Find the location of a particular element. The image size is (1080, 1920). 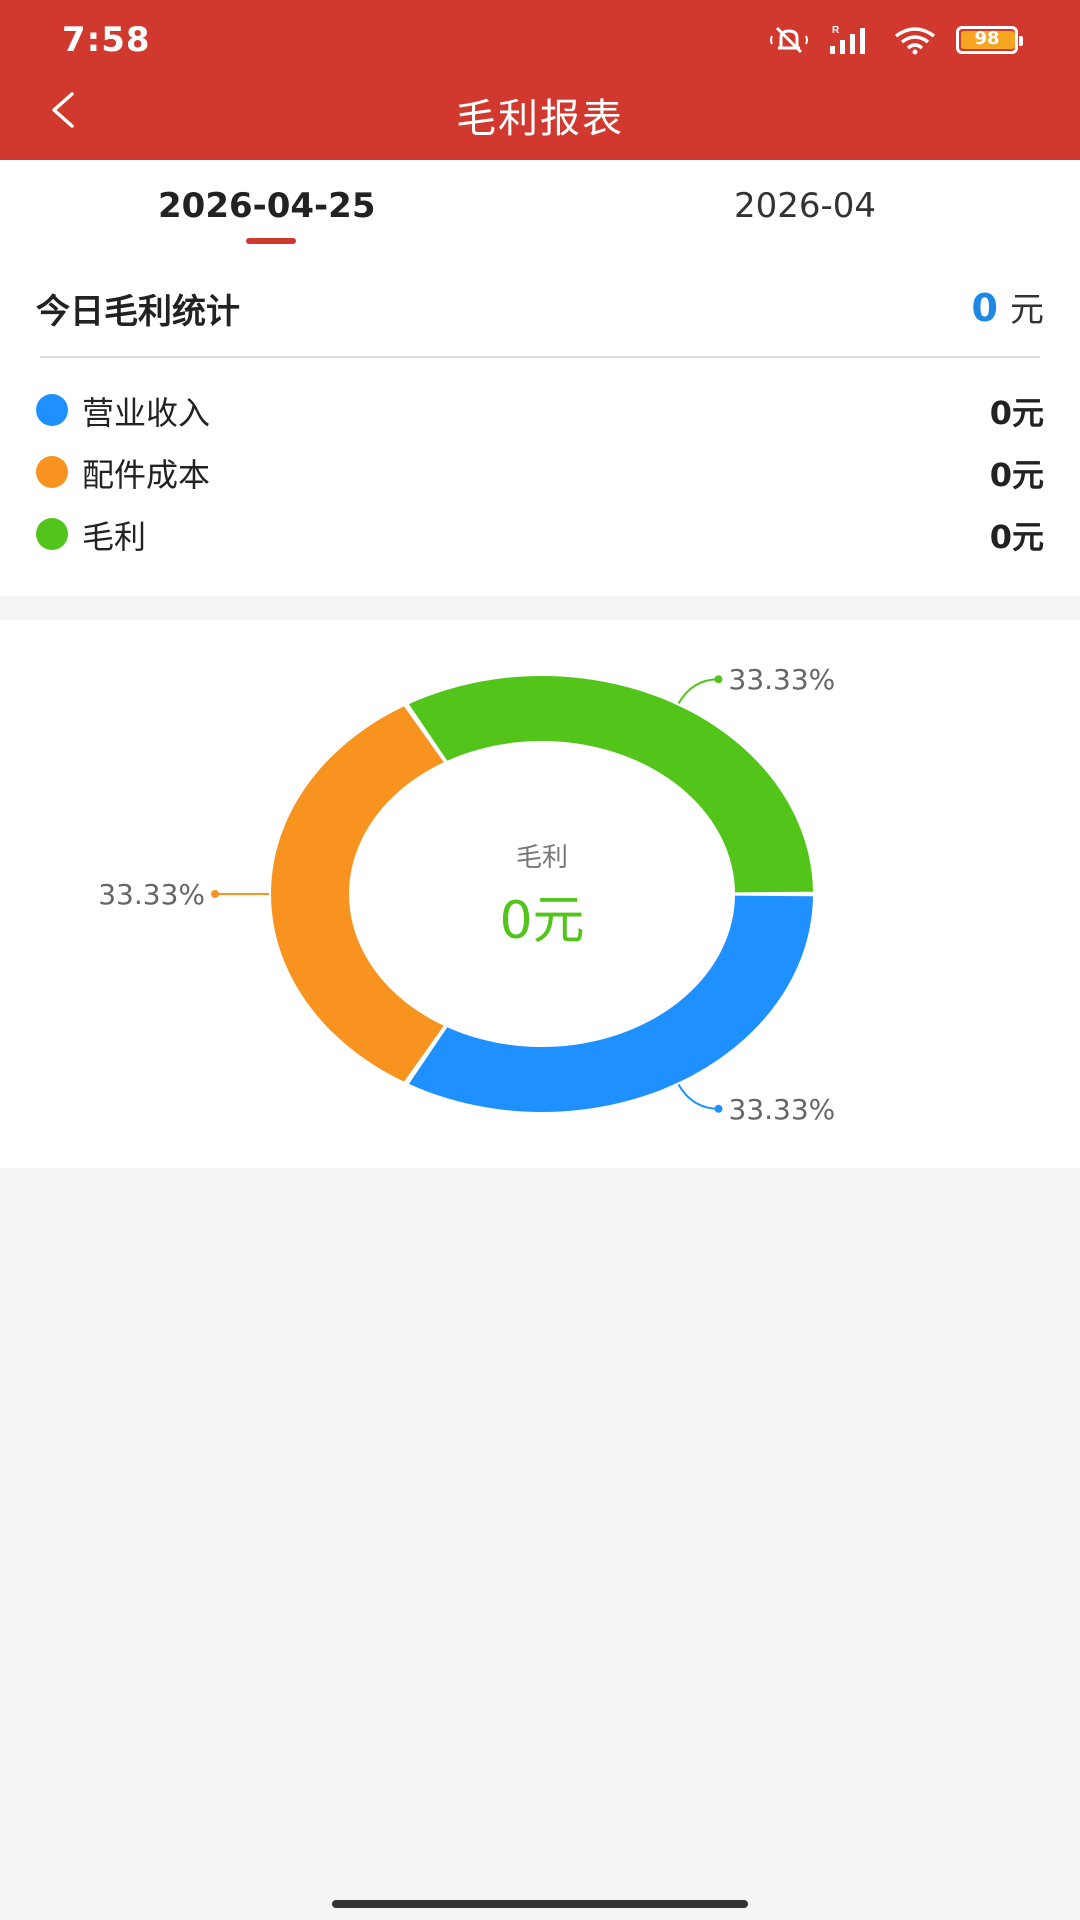

mute-icon is located at coordinates (789, 40).